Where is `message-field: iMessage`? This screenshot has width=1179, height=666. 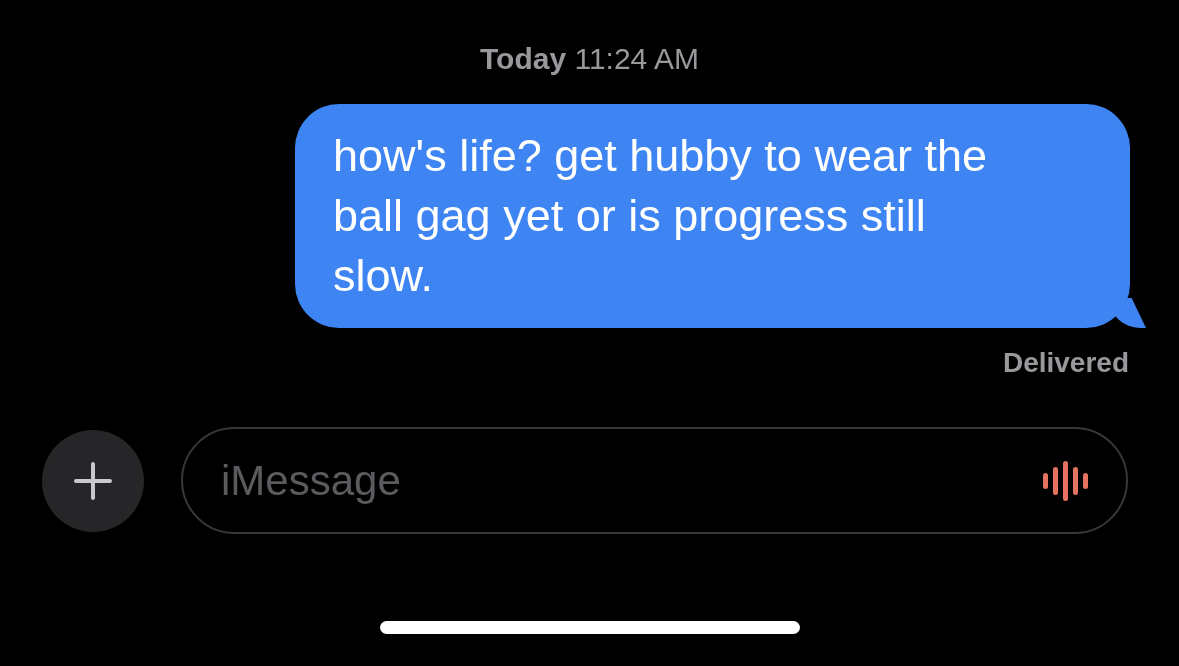
message-field: iMessage is located at coordinates (654, 480).